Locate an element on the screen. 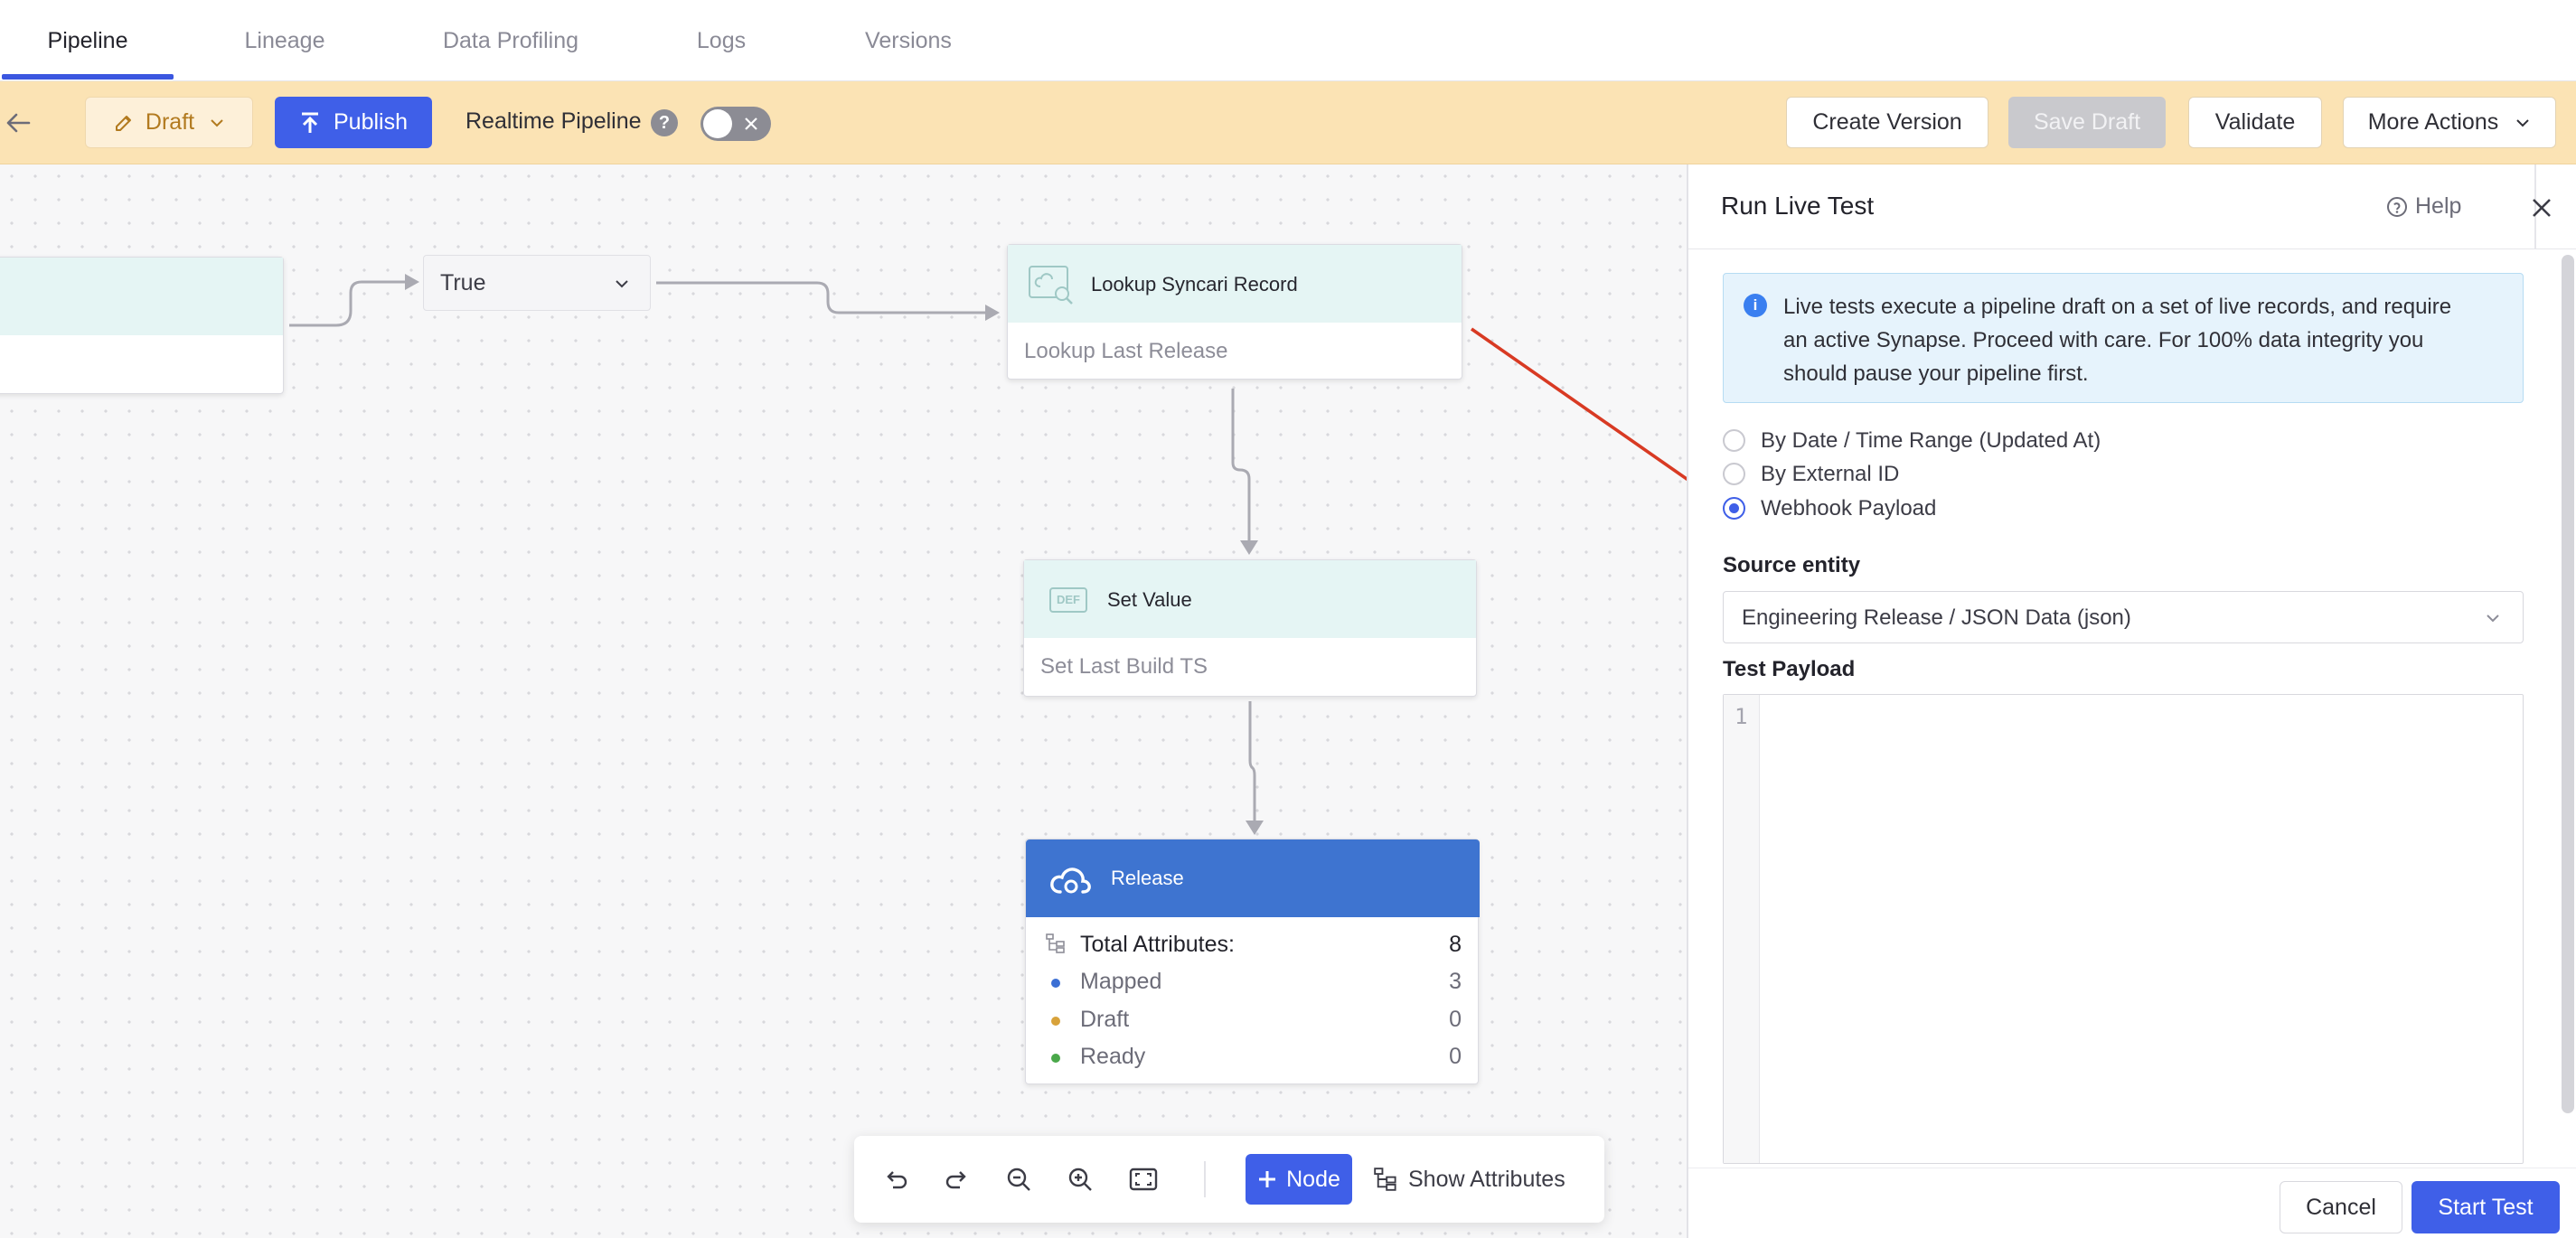  fit-screen-icon is located at coordinates (1143, 1179).